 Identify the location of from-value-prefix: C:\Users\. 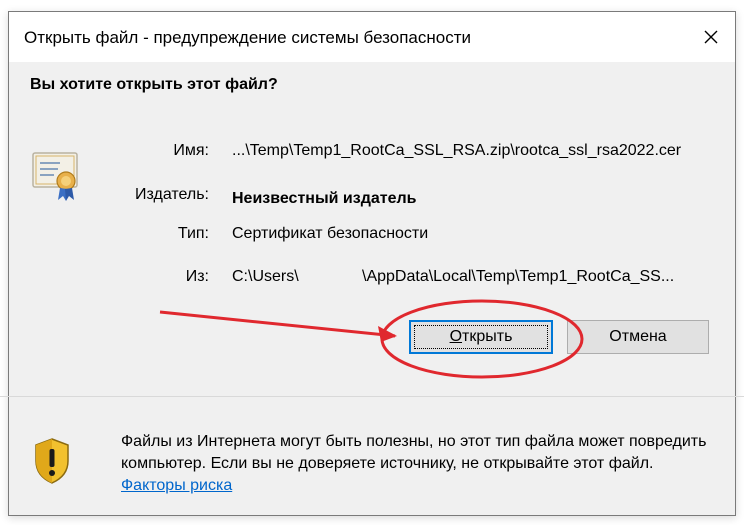
(265, 276).